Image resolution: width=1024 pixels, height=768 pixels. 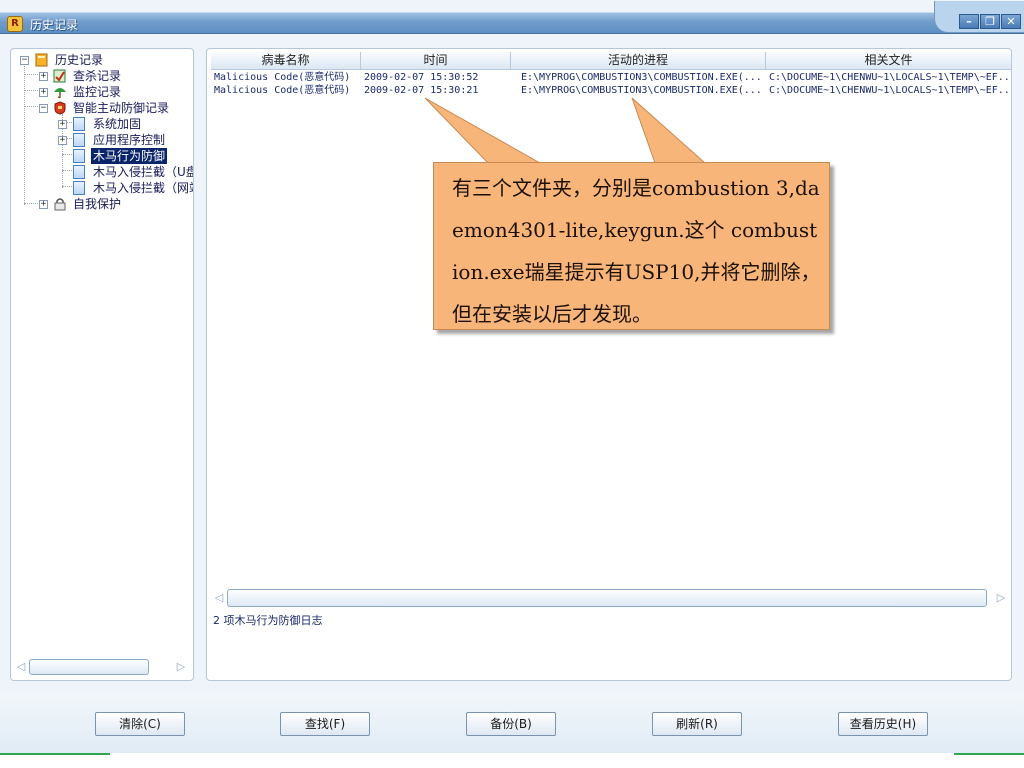 I want to click on tree-label: 监控记录, so click(x=97, y=92).